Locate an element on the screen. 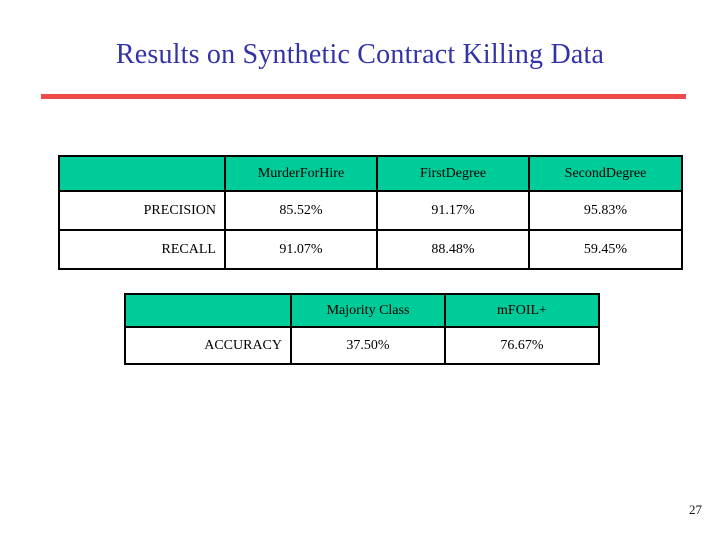 Image resolution: width=720 pixels, height=540 pixels. cell-precision-first-degree: 91.17% is located at coordinates (453, 210).